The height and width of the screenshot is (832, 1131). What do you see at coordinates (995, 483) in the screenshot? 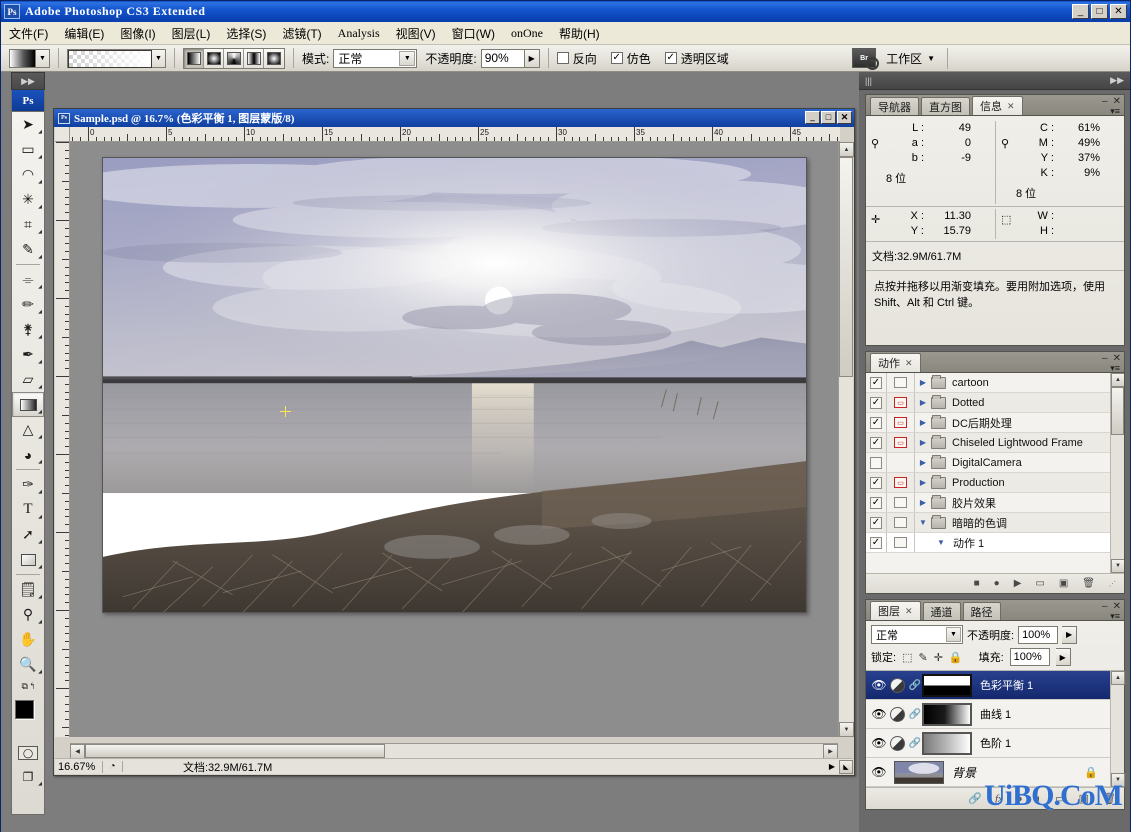
I see `action-row: ✓ ▭ ▶ Production` at bounding box center [995, 483].